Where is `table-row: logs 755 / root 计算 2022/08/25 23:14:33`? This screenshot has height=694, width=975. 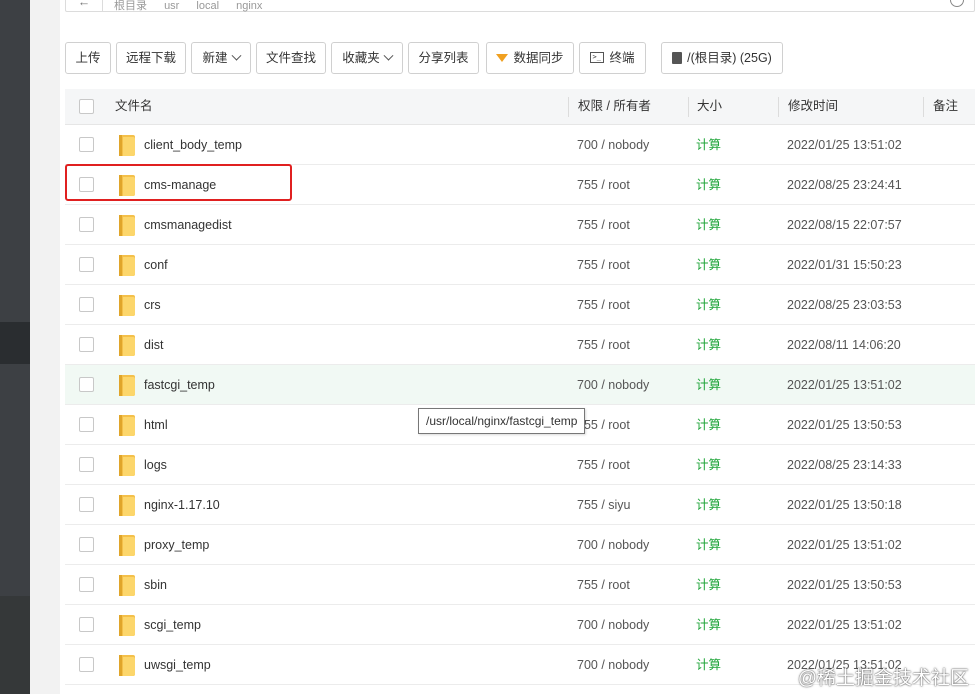
table-row: logs 755 / root 计算 2022/08/25 23:14:33 is located at coordinates (520, 465).